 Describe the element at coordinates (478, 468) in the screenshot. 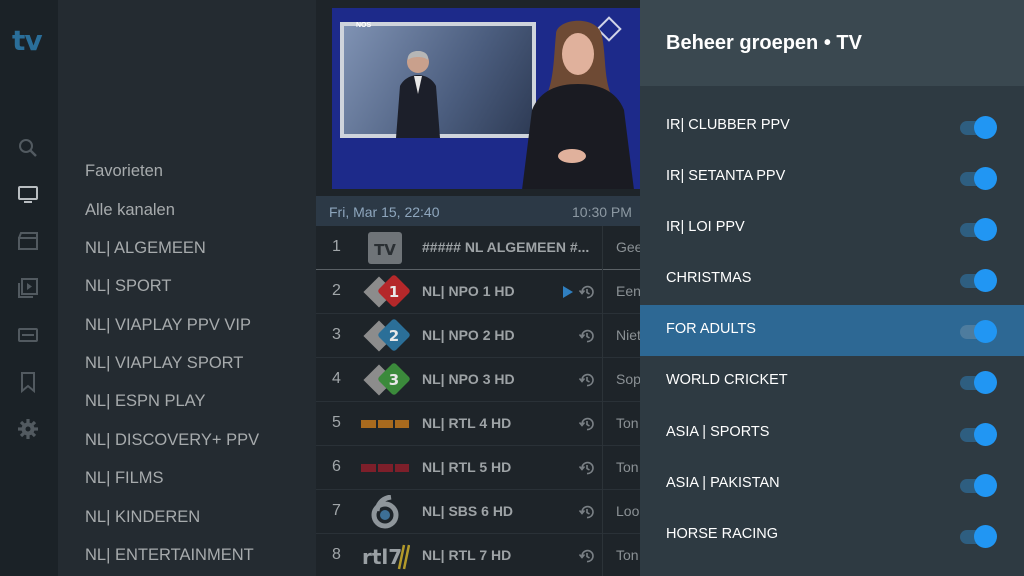

I see `channel-row: 6 NL| RTL 5 HD Ton` at that location.